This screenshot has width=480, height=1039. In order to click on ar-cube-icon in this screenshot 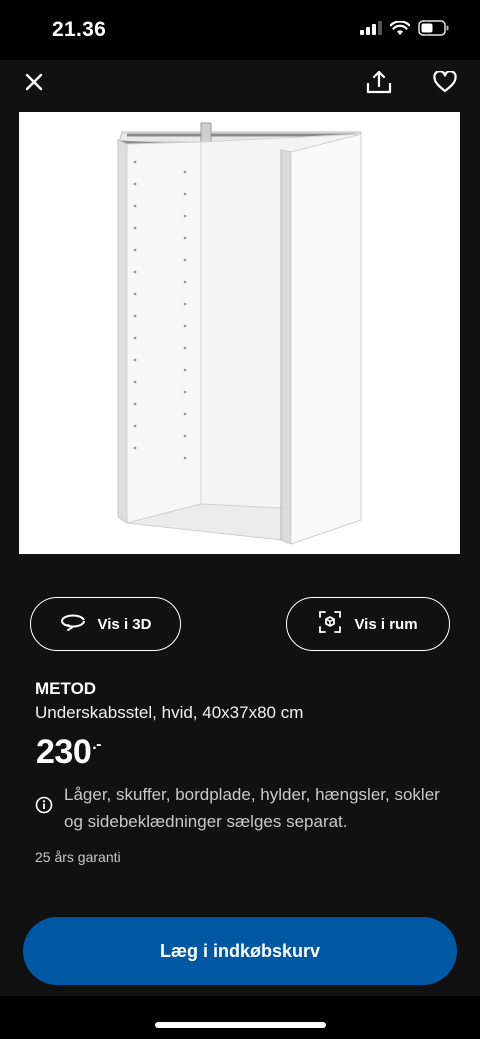, I will do `click(330, 624)`.